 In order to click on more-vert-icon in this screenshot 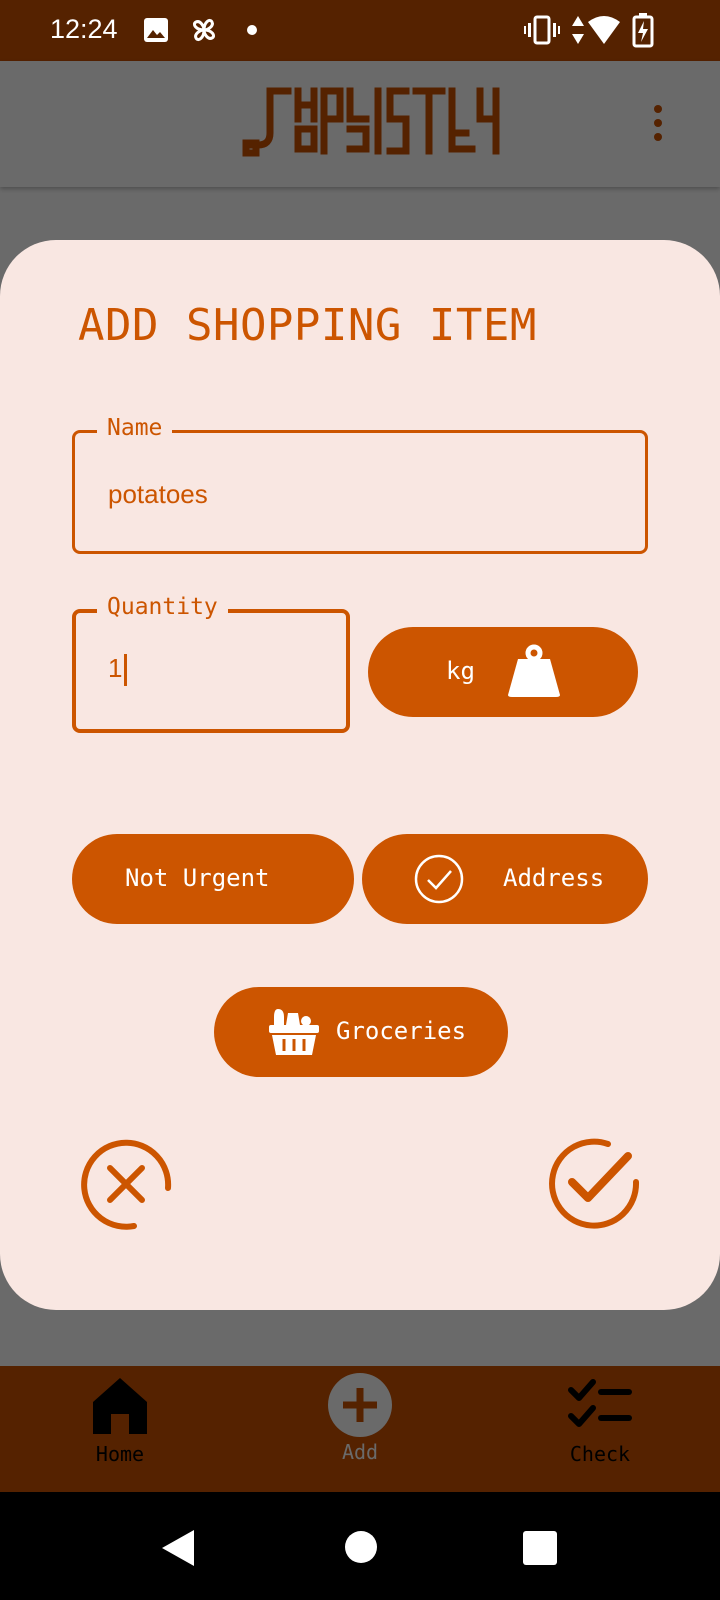, I will do `click(658, 125)`.